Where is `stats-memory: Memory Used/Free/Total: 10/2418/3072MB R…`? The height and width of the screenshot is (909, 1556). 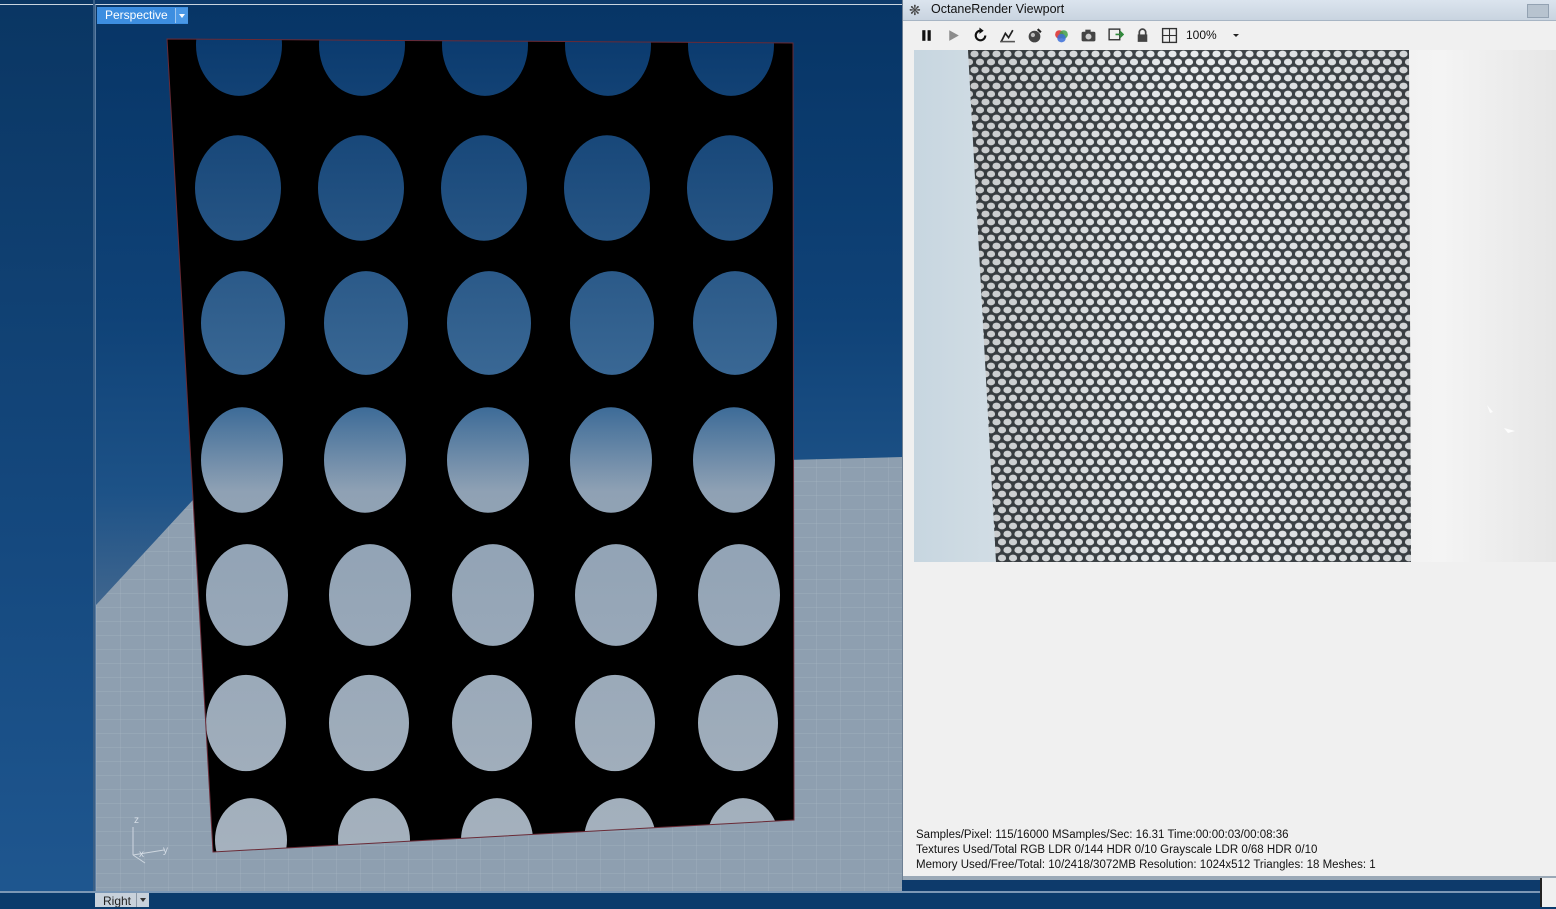
stats-memory: Memory Used/Free/Total: 10/2418/3072MB R… is located at coordinates (1146, 865).